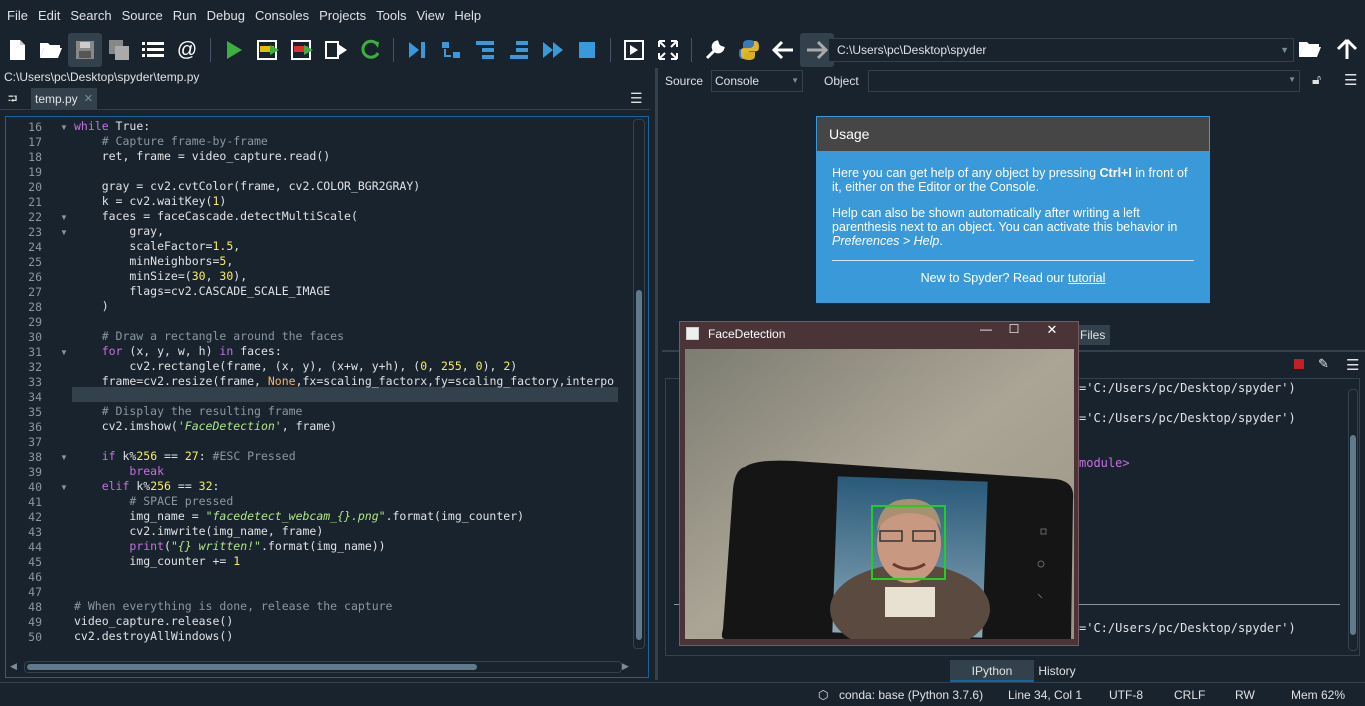 This screenshot has width=1365, height=706. Describe the element at coordinates (553, 50) in the screenshot. I see `continue-icon` at that location.